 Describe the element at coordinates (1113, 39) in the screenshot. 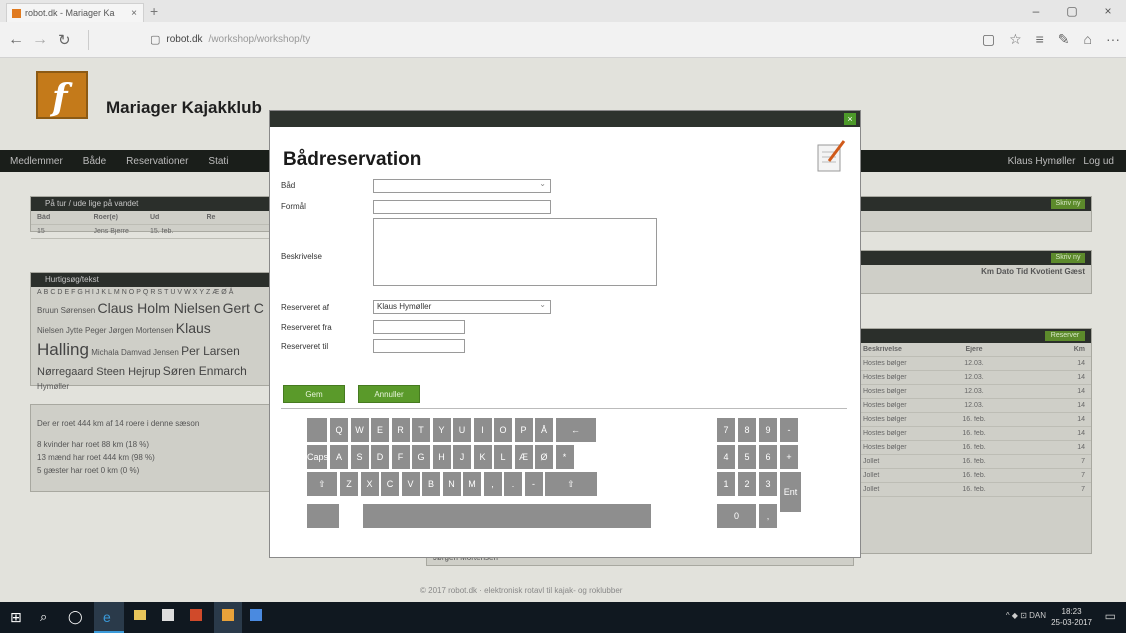

I see `more-icon: ···` at that location.